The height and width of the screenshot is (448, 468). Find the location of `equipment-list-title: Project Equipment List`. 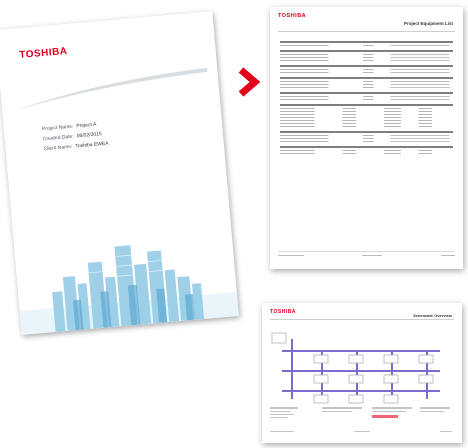

equipment-list-title: Project Equipment List is located at coordinates (428, 23).